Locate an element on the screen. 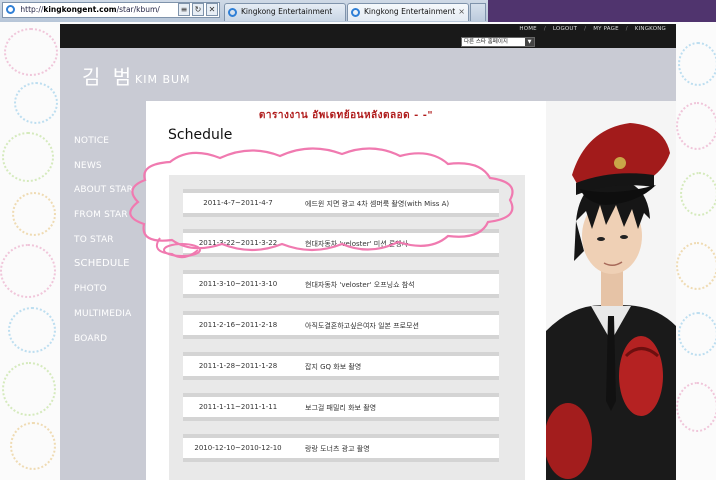  schedule-title: 현대자동차 'veloster' 오프닝쇼 참석 is located at coordinates (360, 285).